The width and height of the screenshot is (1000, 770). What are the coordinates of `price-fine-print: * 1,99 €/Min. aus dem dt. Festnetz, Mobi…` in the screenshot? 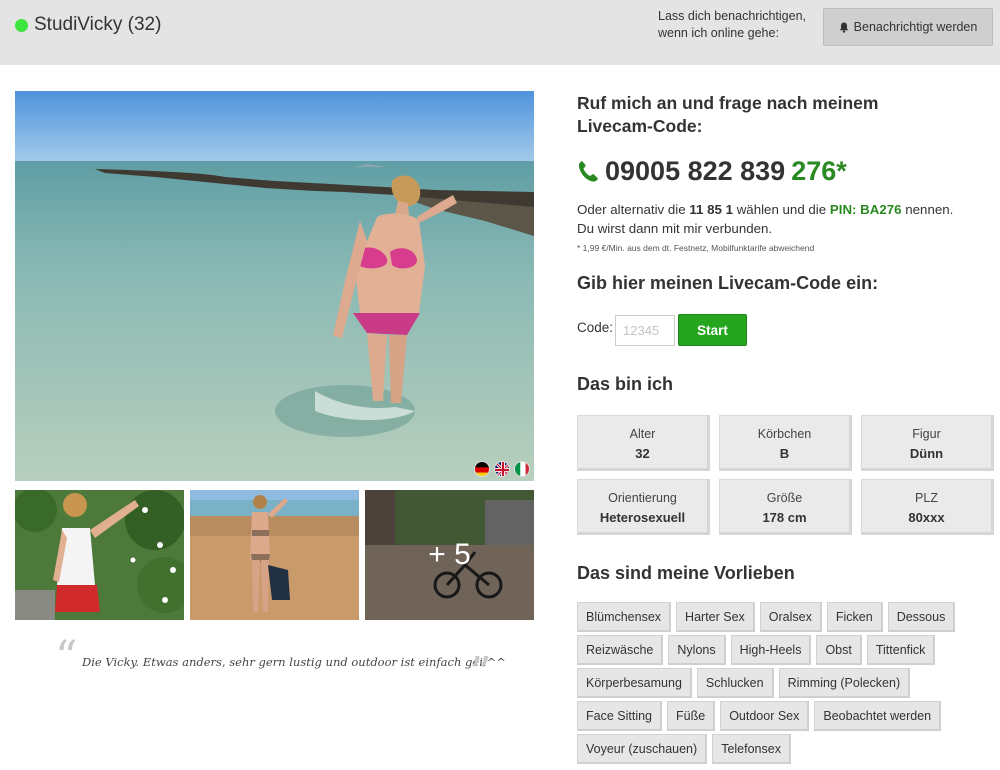 It's located at (696, 248).